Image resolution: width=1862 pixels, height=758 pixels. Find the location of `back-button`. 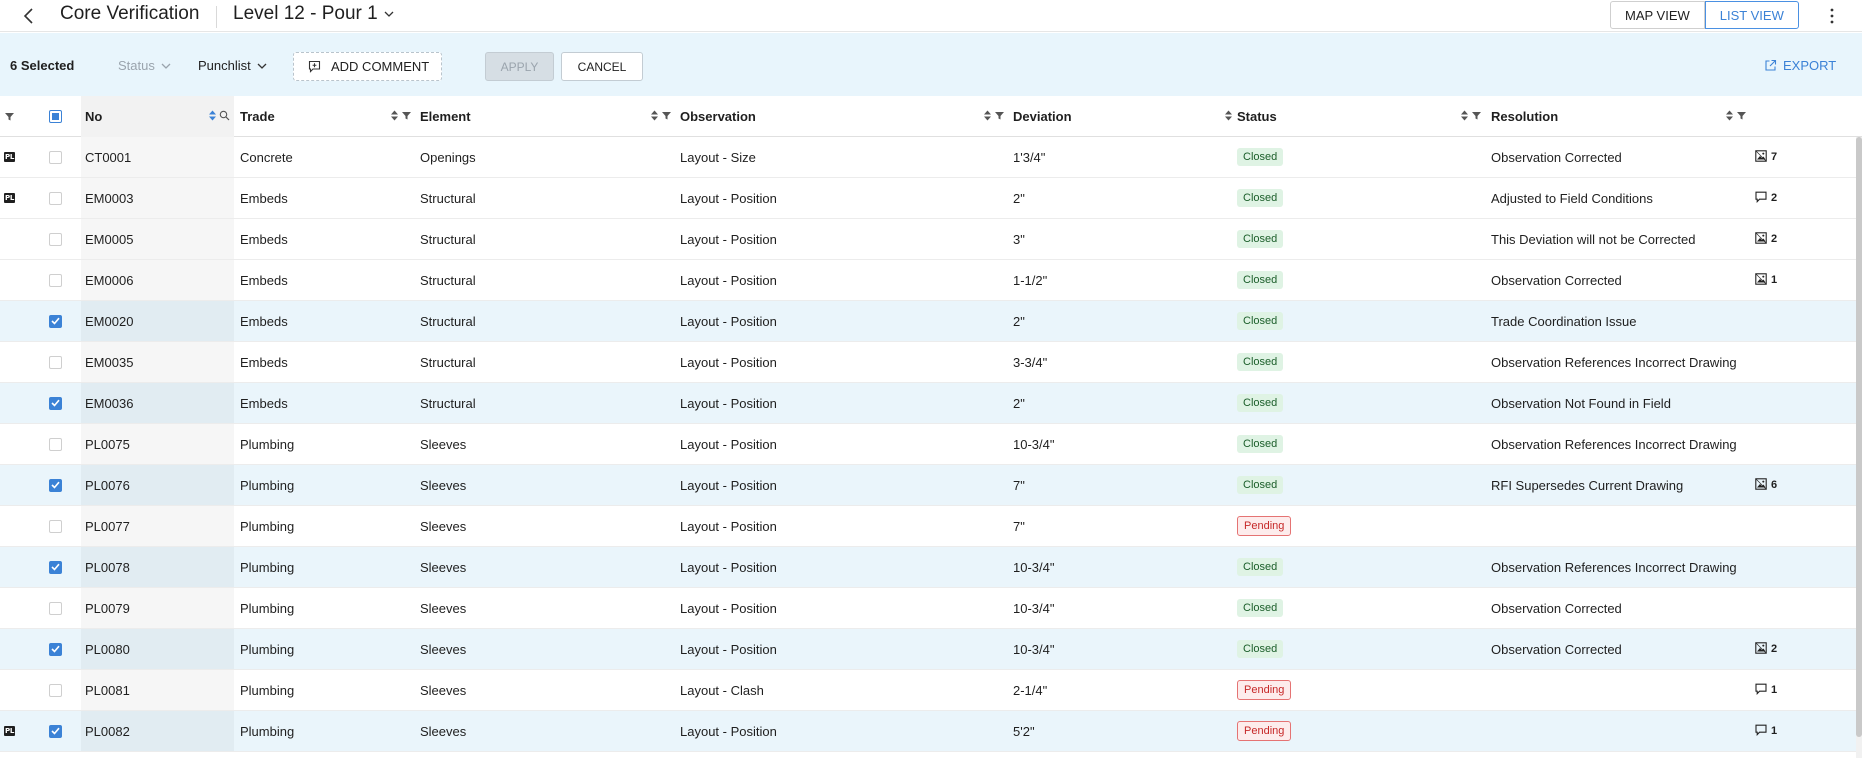

back-button is located at coordinates (29, 16).